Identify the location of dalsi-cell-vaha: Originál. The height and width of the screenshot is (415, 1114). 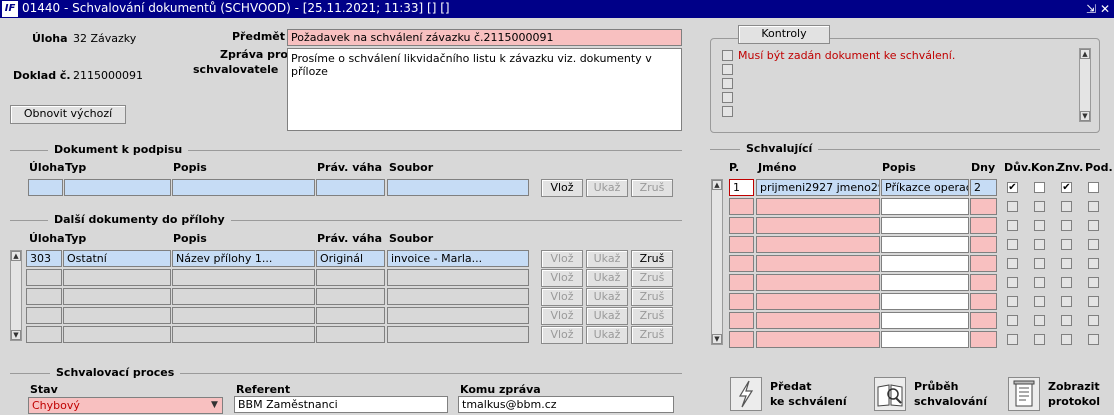
(350, 258).